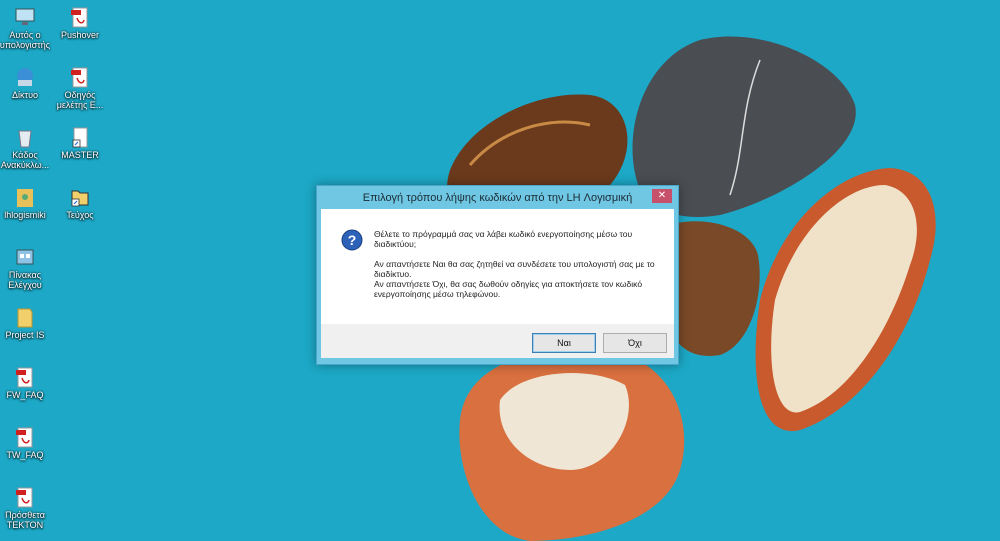 Image resolution: width=1000 pixels, height=541 pixels. I want to click on desktop-icon-pushover: Pushover, so click(80, 23).